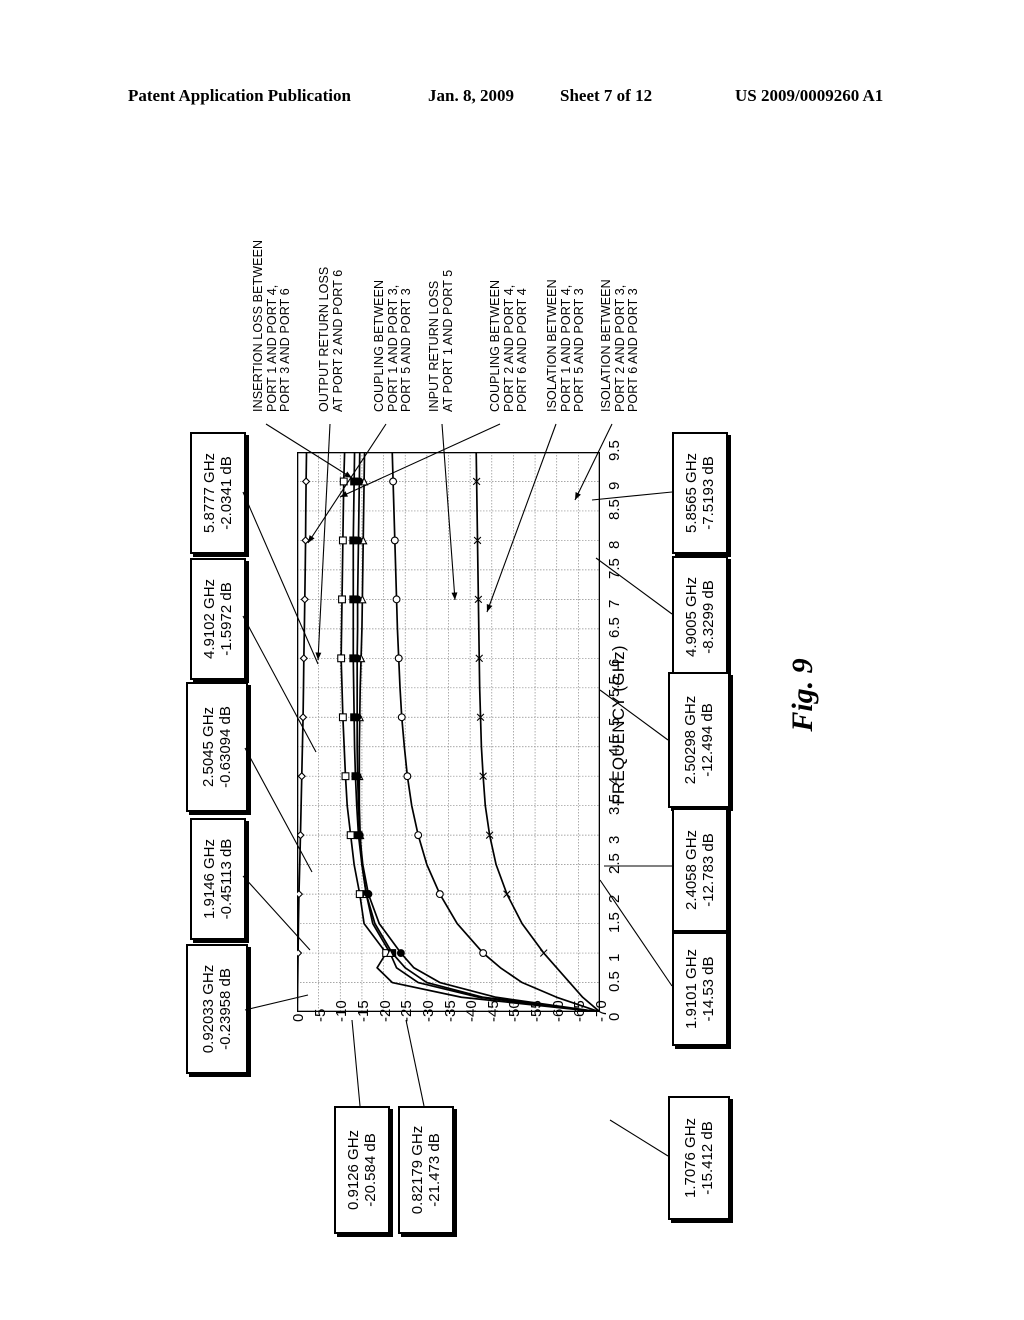  I want to click on callout-text: 1.9101 GHz -14.53 dB, so click(700, 989).